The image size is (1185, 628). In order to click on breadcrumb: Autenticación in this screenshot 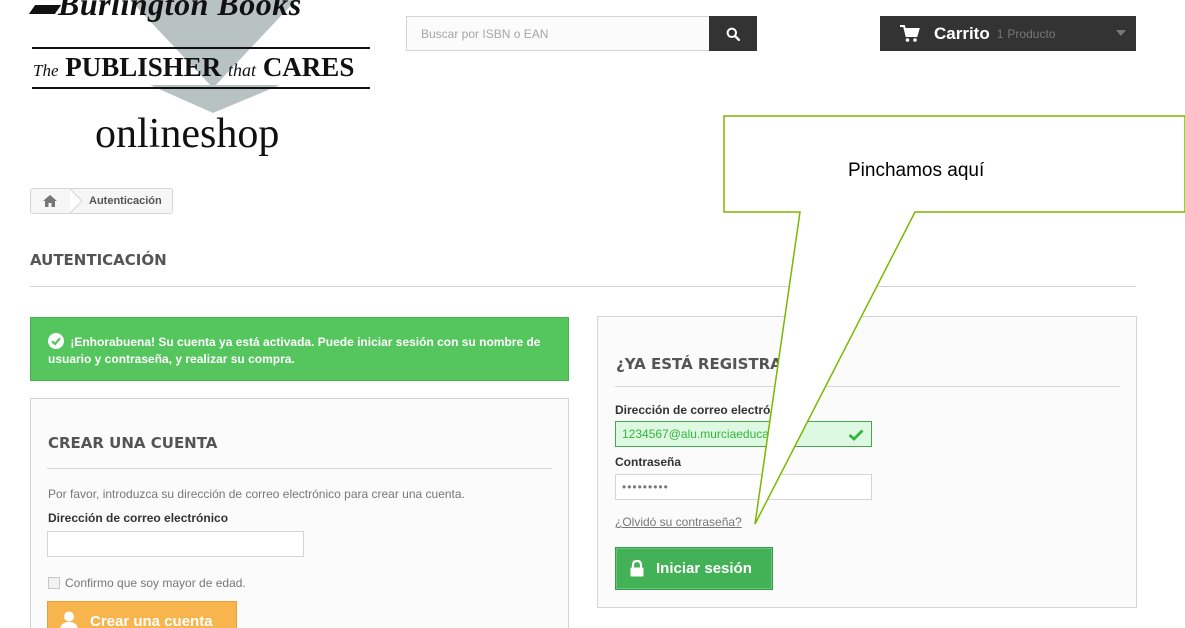, I will do `click(101, 201)`.